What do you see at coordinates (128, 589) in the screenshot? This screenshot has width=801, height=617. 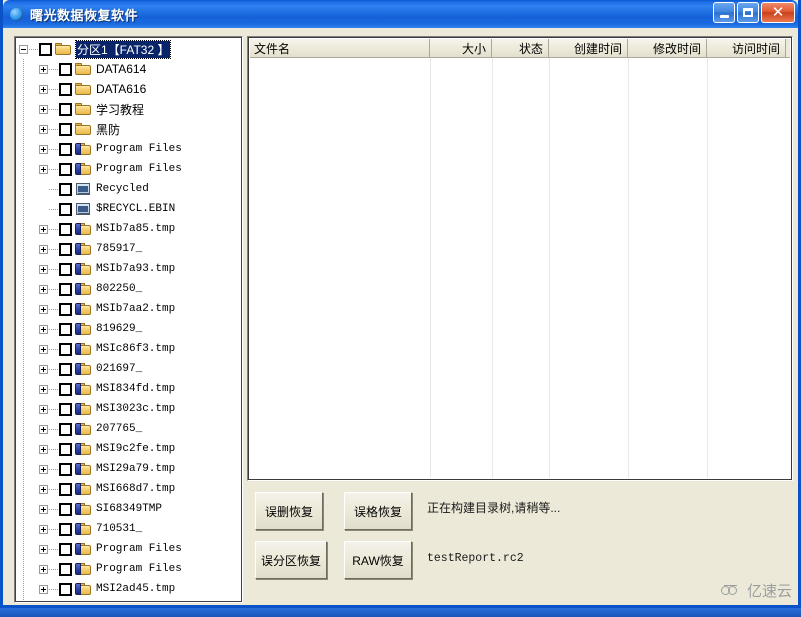 I see `tree-node: MSI2ad45.tmp` at bounding box center [128, 589].